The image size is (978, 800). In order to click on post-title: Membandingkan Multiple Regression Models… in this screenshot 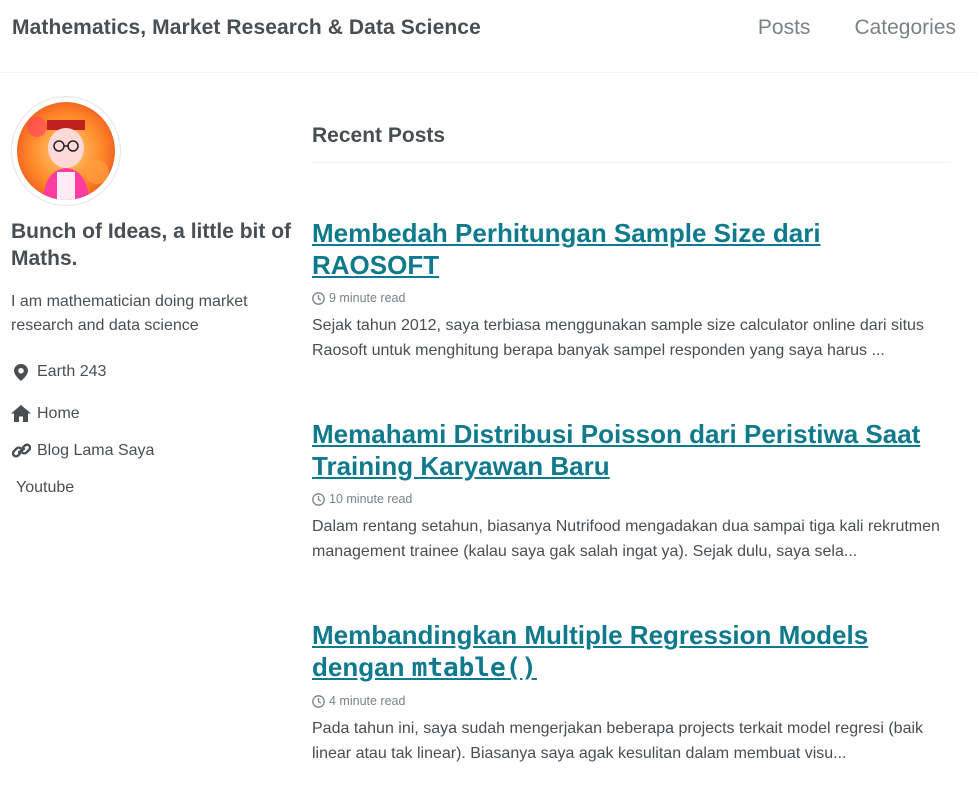, I will do `click(631, 651)`.